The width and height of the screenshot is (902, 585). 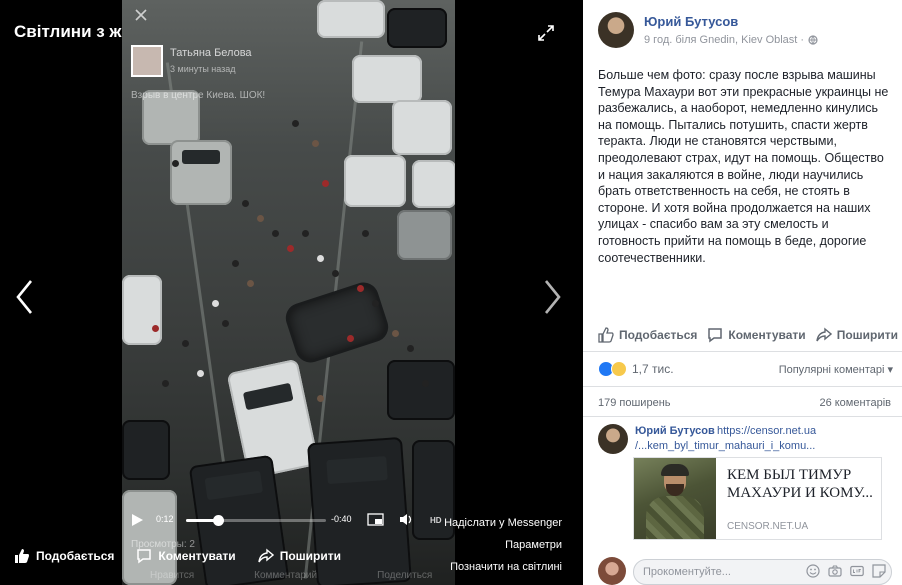 What do you see at coordinates (813, 571) in the screenshot?
I see `emoji-icon` at bounding box center [813, 571].